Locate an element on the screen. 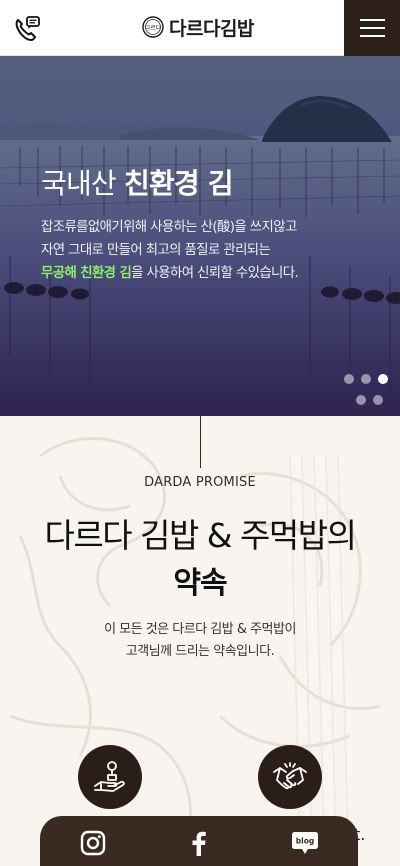  handshake-icon is located at coordinates (290, 776).